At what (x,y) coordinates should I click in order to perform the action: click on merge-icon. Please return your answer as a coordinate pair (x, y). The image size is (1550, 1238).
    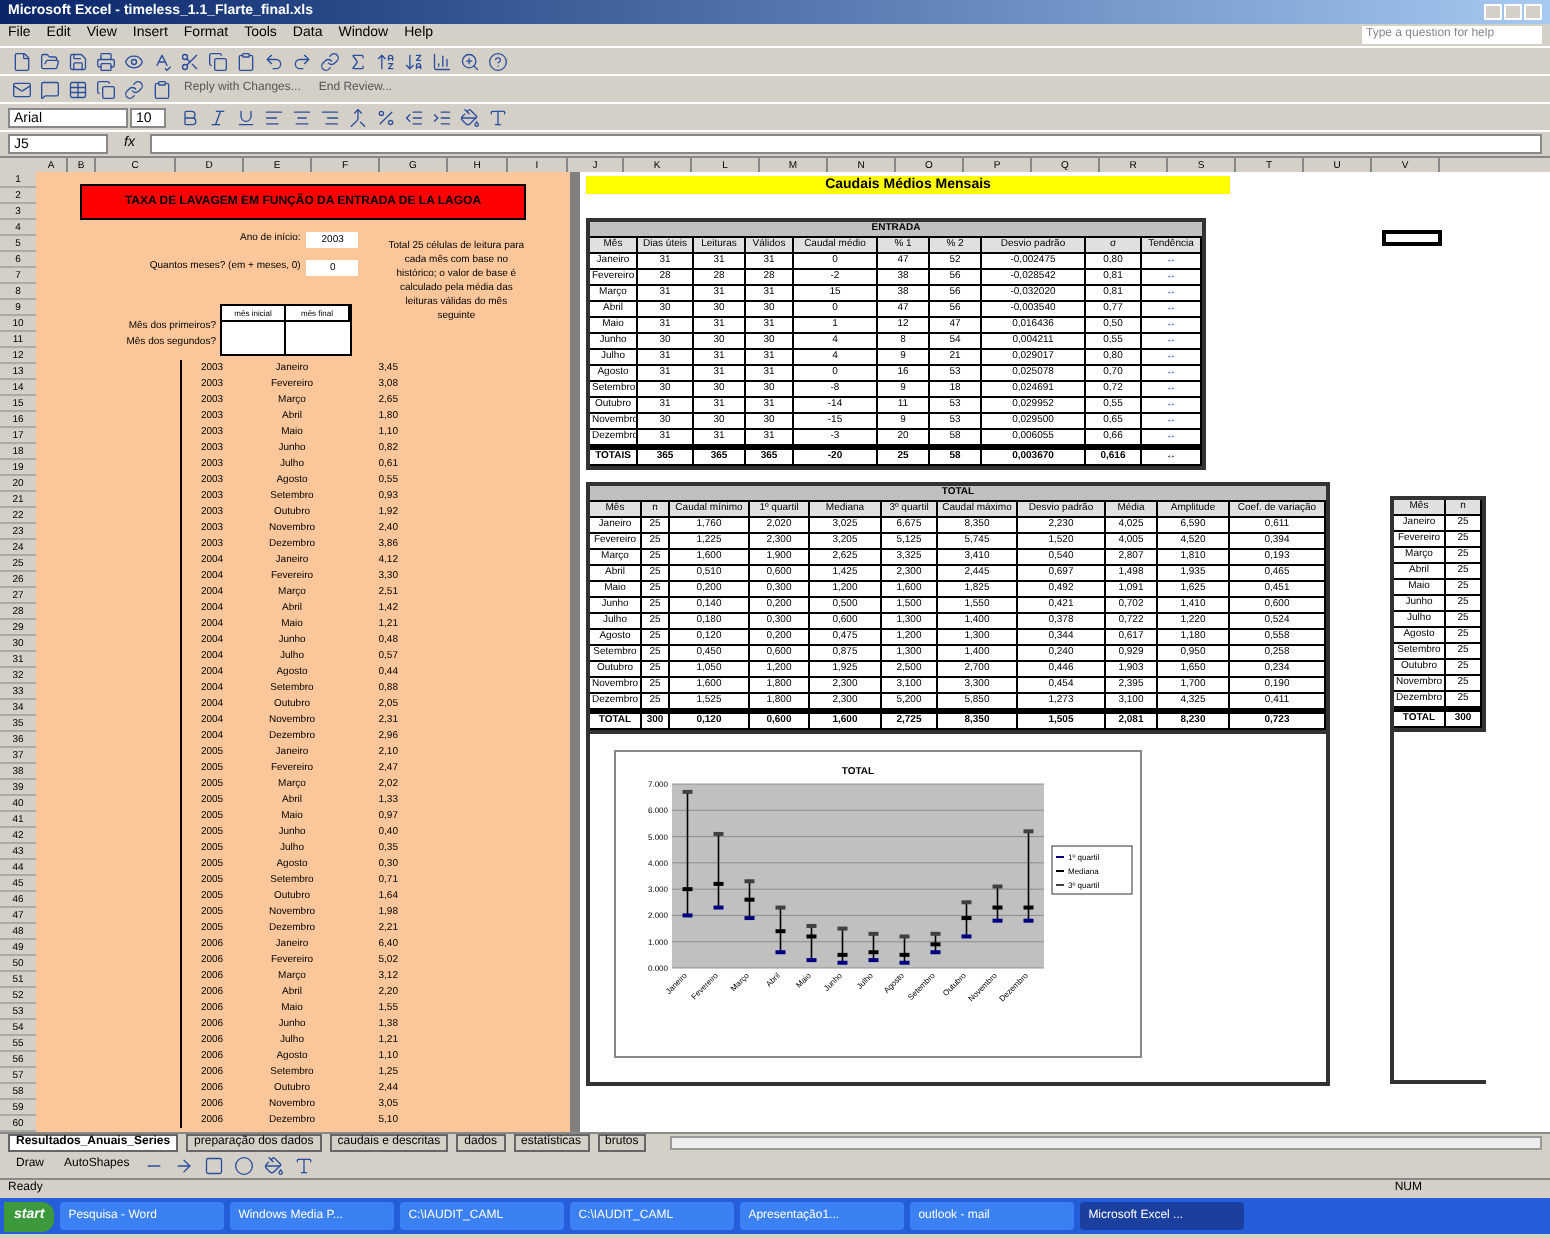
    Looking at the image, I should click on (357, 117).